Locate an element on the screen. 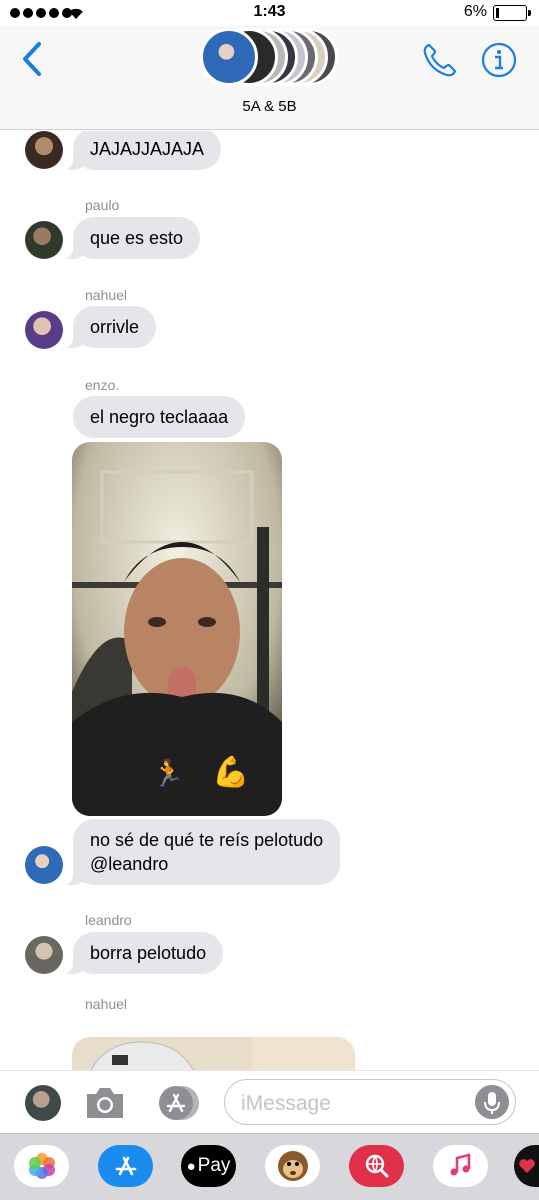  apple-logo-icon: ● is located at coordinates (191, 1166).